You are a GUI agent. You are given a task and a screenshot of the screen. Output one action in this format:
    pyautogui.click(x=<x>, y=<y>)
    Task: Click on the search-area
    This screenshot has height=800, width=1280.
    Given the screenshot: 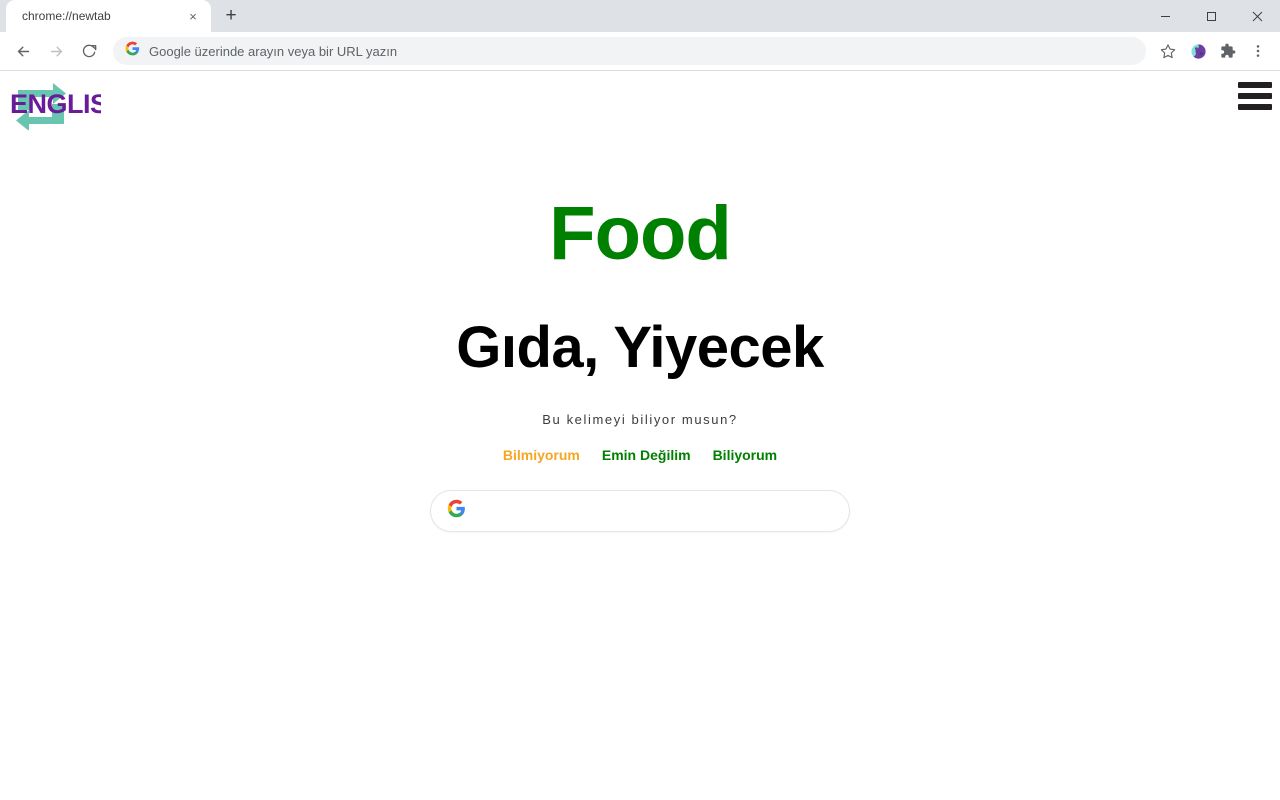 What is the action you would take?
    pyautogui.click(x=640, y=510)
    